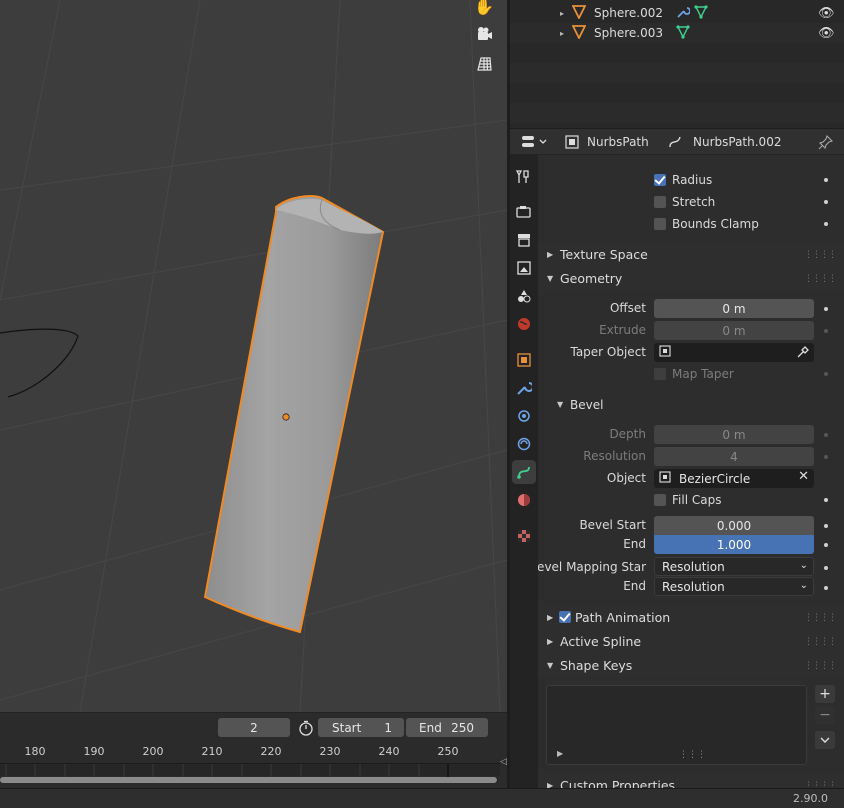 The image size is (844, 808). What do you see at coordinates (503, 762) in the screenshot?
I see `collapse-arrow-icon: ◁` at bounding box center [503, 762].